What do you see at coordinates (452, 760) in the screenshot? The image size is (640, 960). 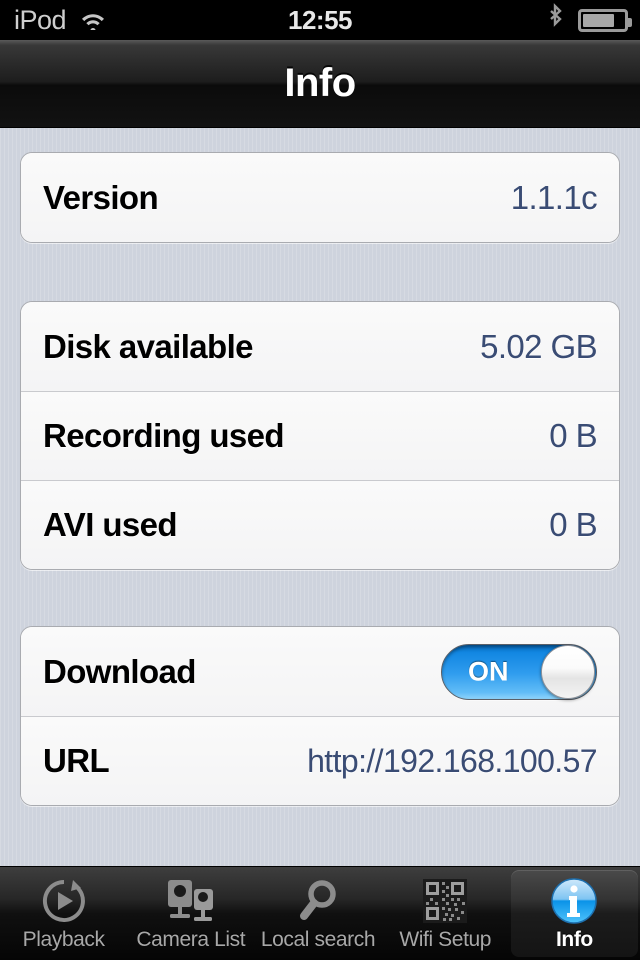 I see `row-value: http://192.168.100.57` at bounding box center [452, 760].